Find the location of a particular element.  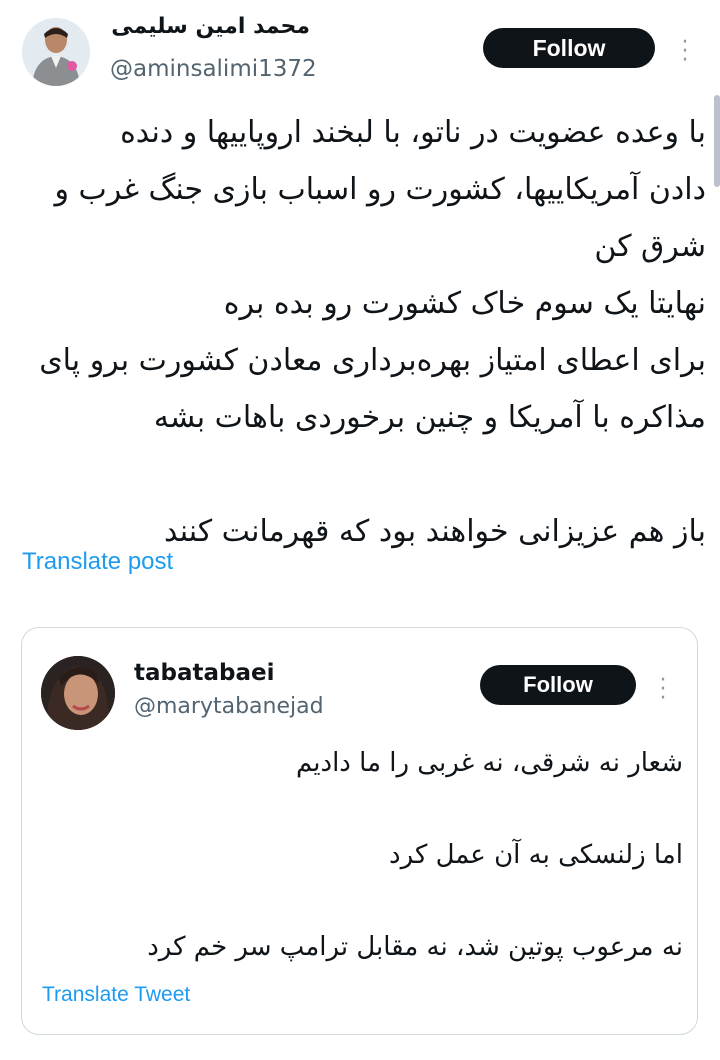

quoted-author-avatar is located at coordinates (78, 693).